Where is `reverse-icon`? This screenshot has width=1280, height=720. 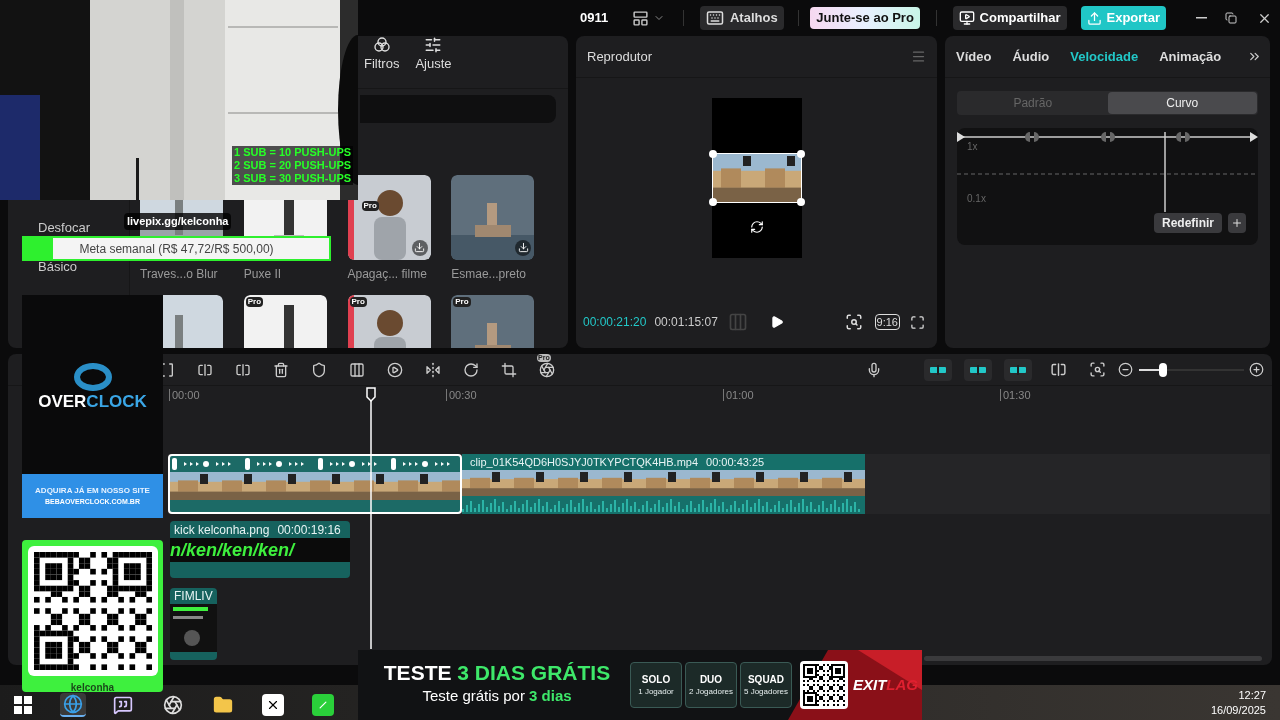
reverse-icon is located at coordinates (395, 369).